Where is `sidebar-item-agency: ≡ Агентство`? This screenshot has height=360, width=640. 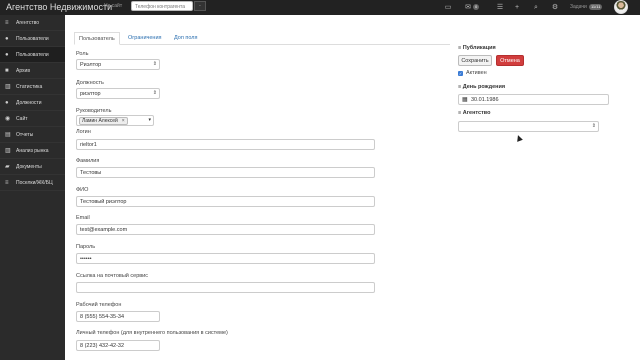 sidebar-item-agency: ≡ Агентство is located at coordinates (32, 23).